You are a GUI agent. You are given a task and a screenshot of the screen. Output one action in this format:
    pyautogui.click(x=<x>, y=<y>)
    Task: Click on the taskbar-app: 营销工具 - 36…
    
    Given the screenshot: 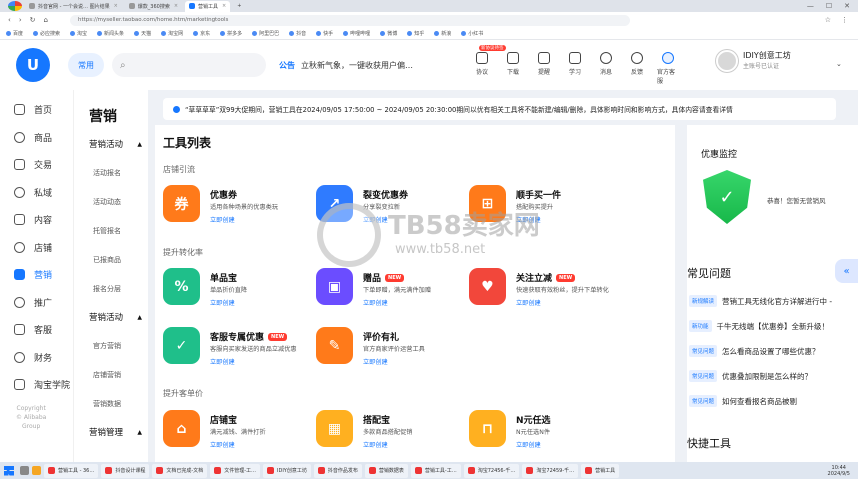 What is the action you would take?
    pyautogui.click(x=71, y=470)
    